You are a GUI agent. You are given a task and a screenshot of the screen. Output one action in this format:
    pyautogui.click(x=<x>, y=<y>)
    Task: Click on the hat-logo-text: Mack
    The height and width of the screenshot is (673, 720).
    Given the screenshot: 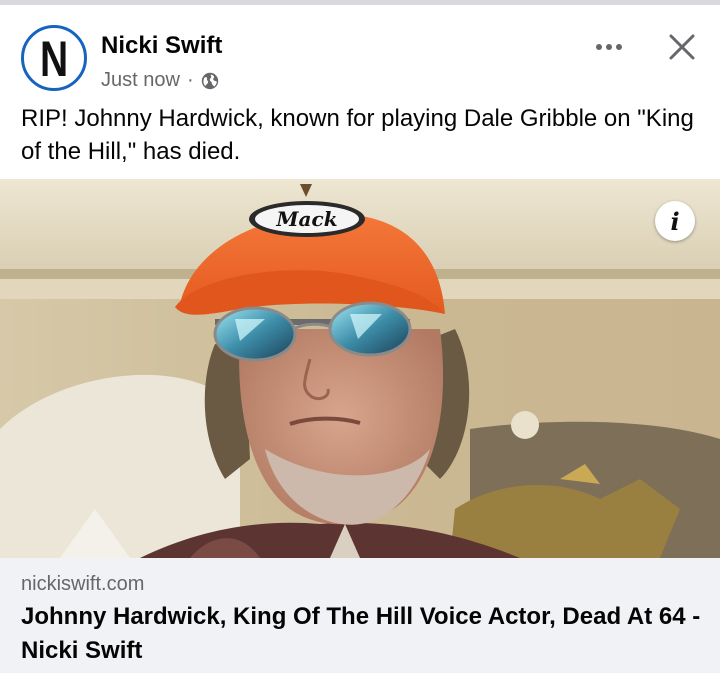 What is the action you would take?
    pyautogui.click(x=306, y=219)
    